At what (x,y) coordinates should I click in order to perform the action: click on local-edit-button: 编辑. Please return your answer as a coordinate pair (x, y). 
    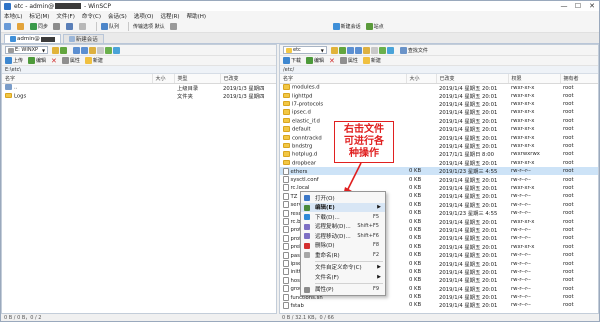
    Looking at the image, I should click on (37, 60).